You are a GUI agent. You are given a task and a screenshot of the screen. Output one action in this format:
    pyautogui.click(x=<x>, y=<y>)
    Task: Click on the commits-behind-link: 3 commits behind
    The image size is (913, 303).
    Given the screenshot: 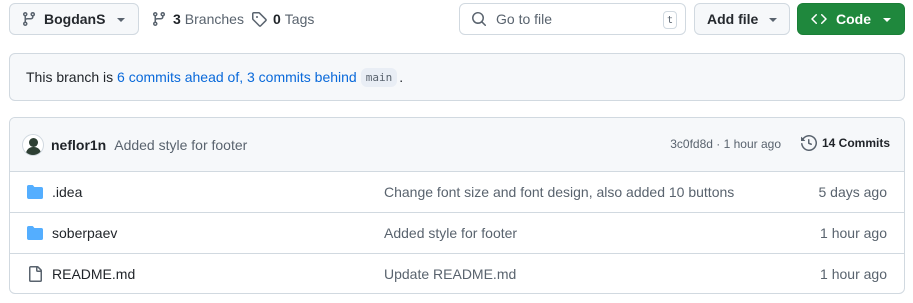 What is the action you would take?
    pyautogui.click(x=302, y=77)
    